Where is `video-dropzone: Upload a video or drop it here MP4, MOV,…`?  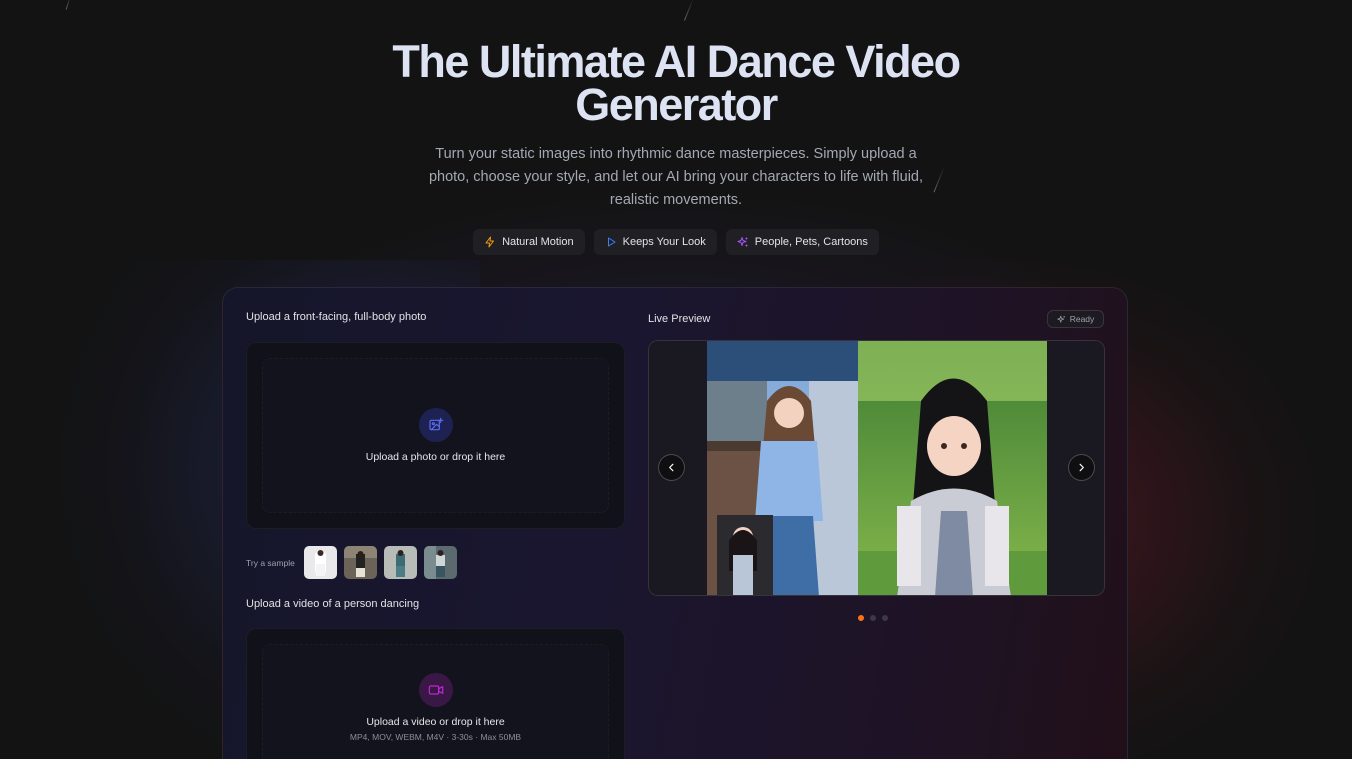
video-dropzone: Upload a video or drop it here MP4, MOV,… is located at coordinates (435, 693).